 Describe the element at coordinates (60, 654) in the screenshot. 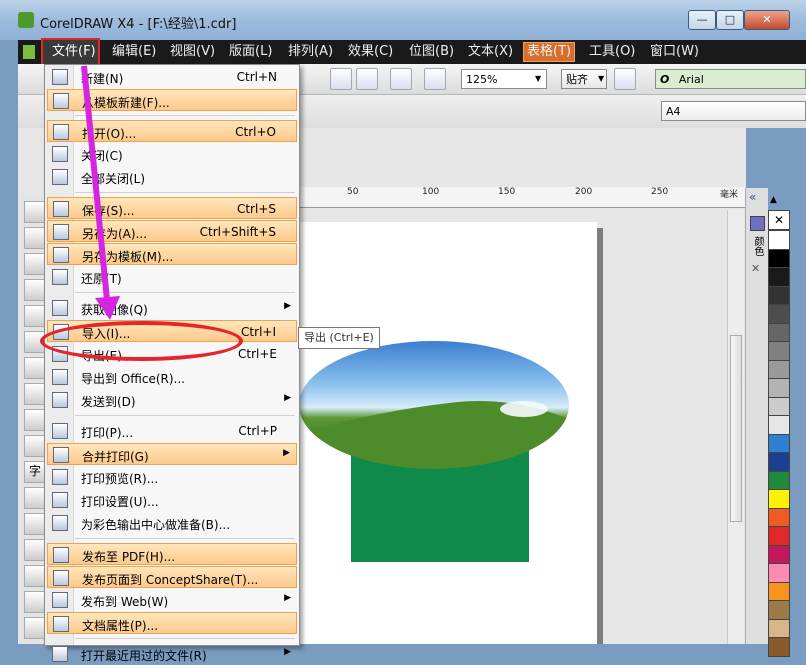

I see `menu-item-icon` at that location.